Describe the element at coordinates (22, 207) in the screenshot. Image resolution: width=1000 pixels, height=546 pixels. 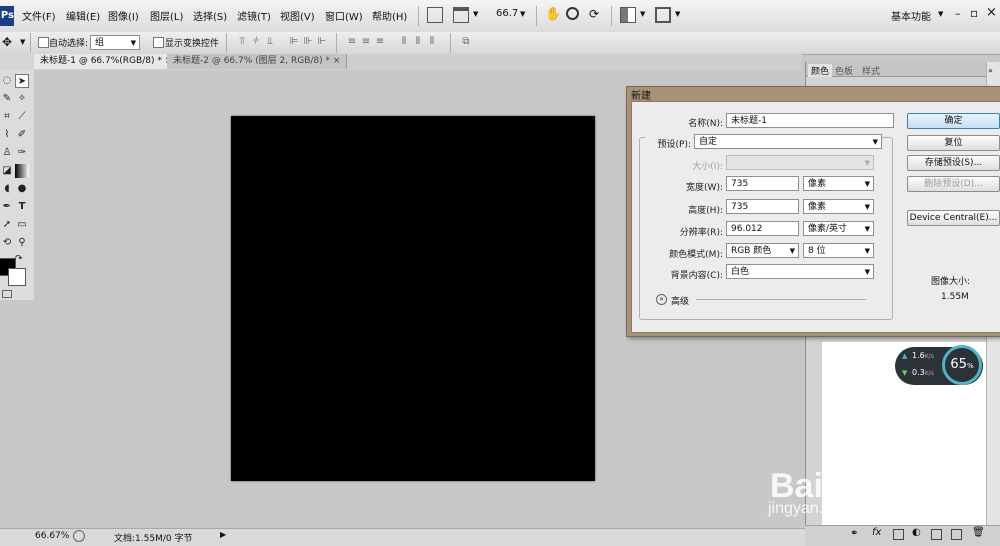
I see `type-tool-icon: T` at that location.